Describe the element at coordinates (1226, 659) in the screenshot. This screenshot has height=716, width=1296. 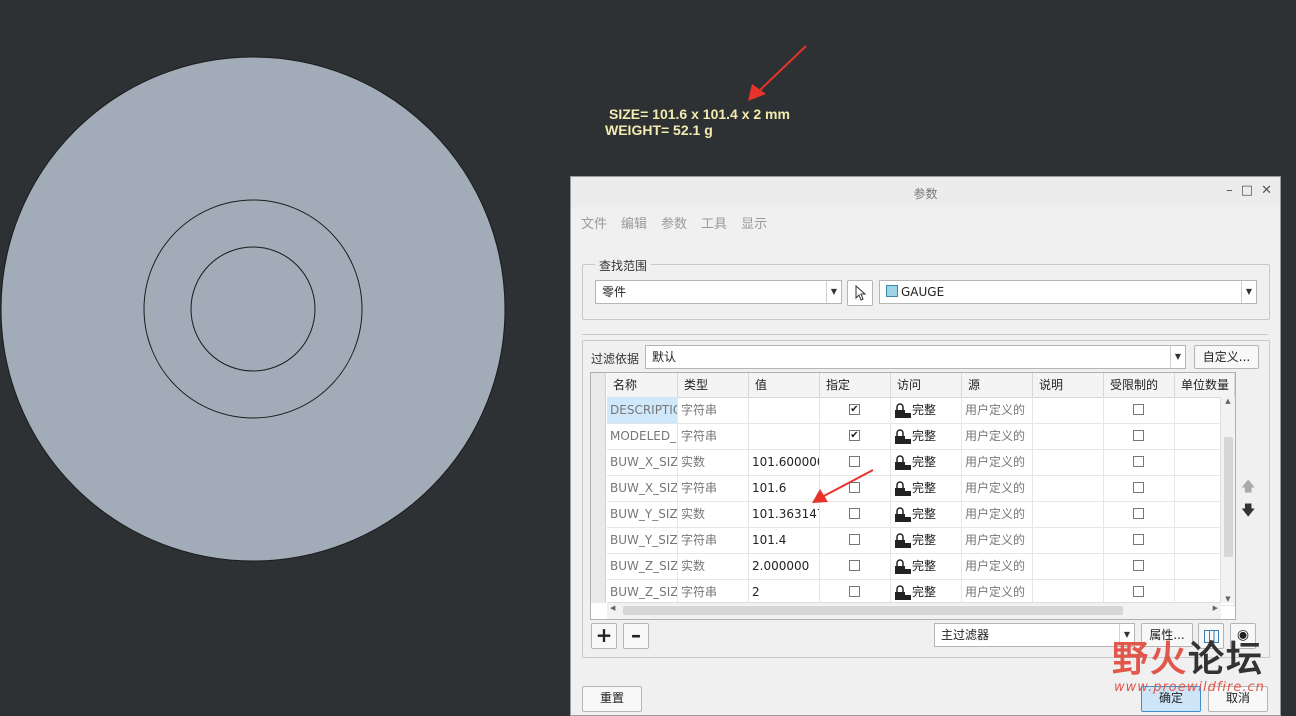
I see `watermark-brand-dark: 论坛` at that location.